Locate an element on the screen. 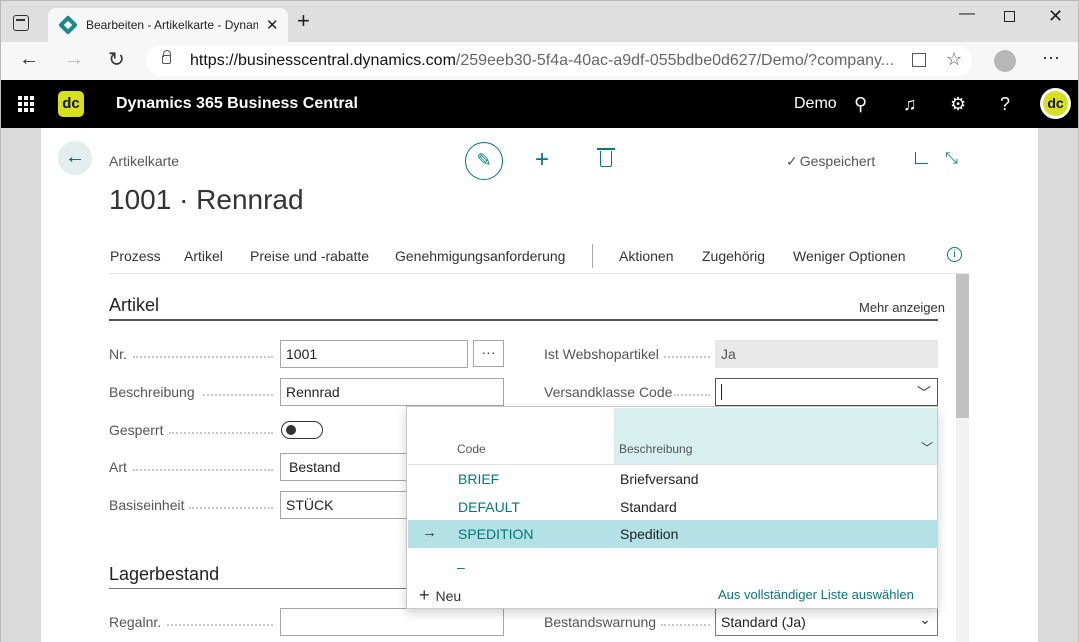 The width and height of the screenshot is (1079, 642). scrollbar-thumb is located at coordinates (962, 346).